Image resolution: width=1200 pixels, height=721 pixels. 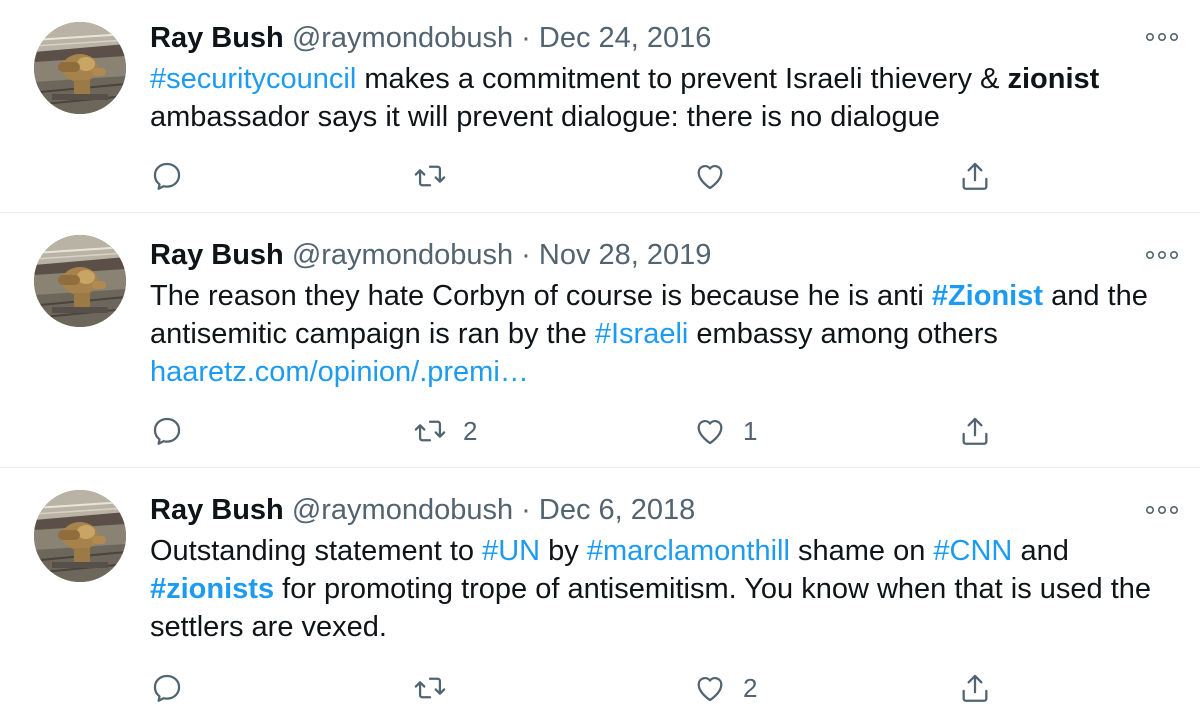 I want to click on retweet-button: 2, so click(x=445, y=431).